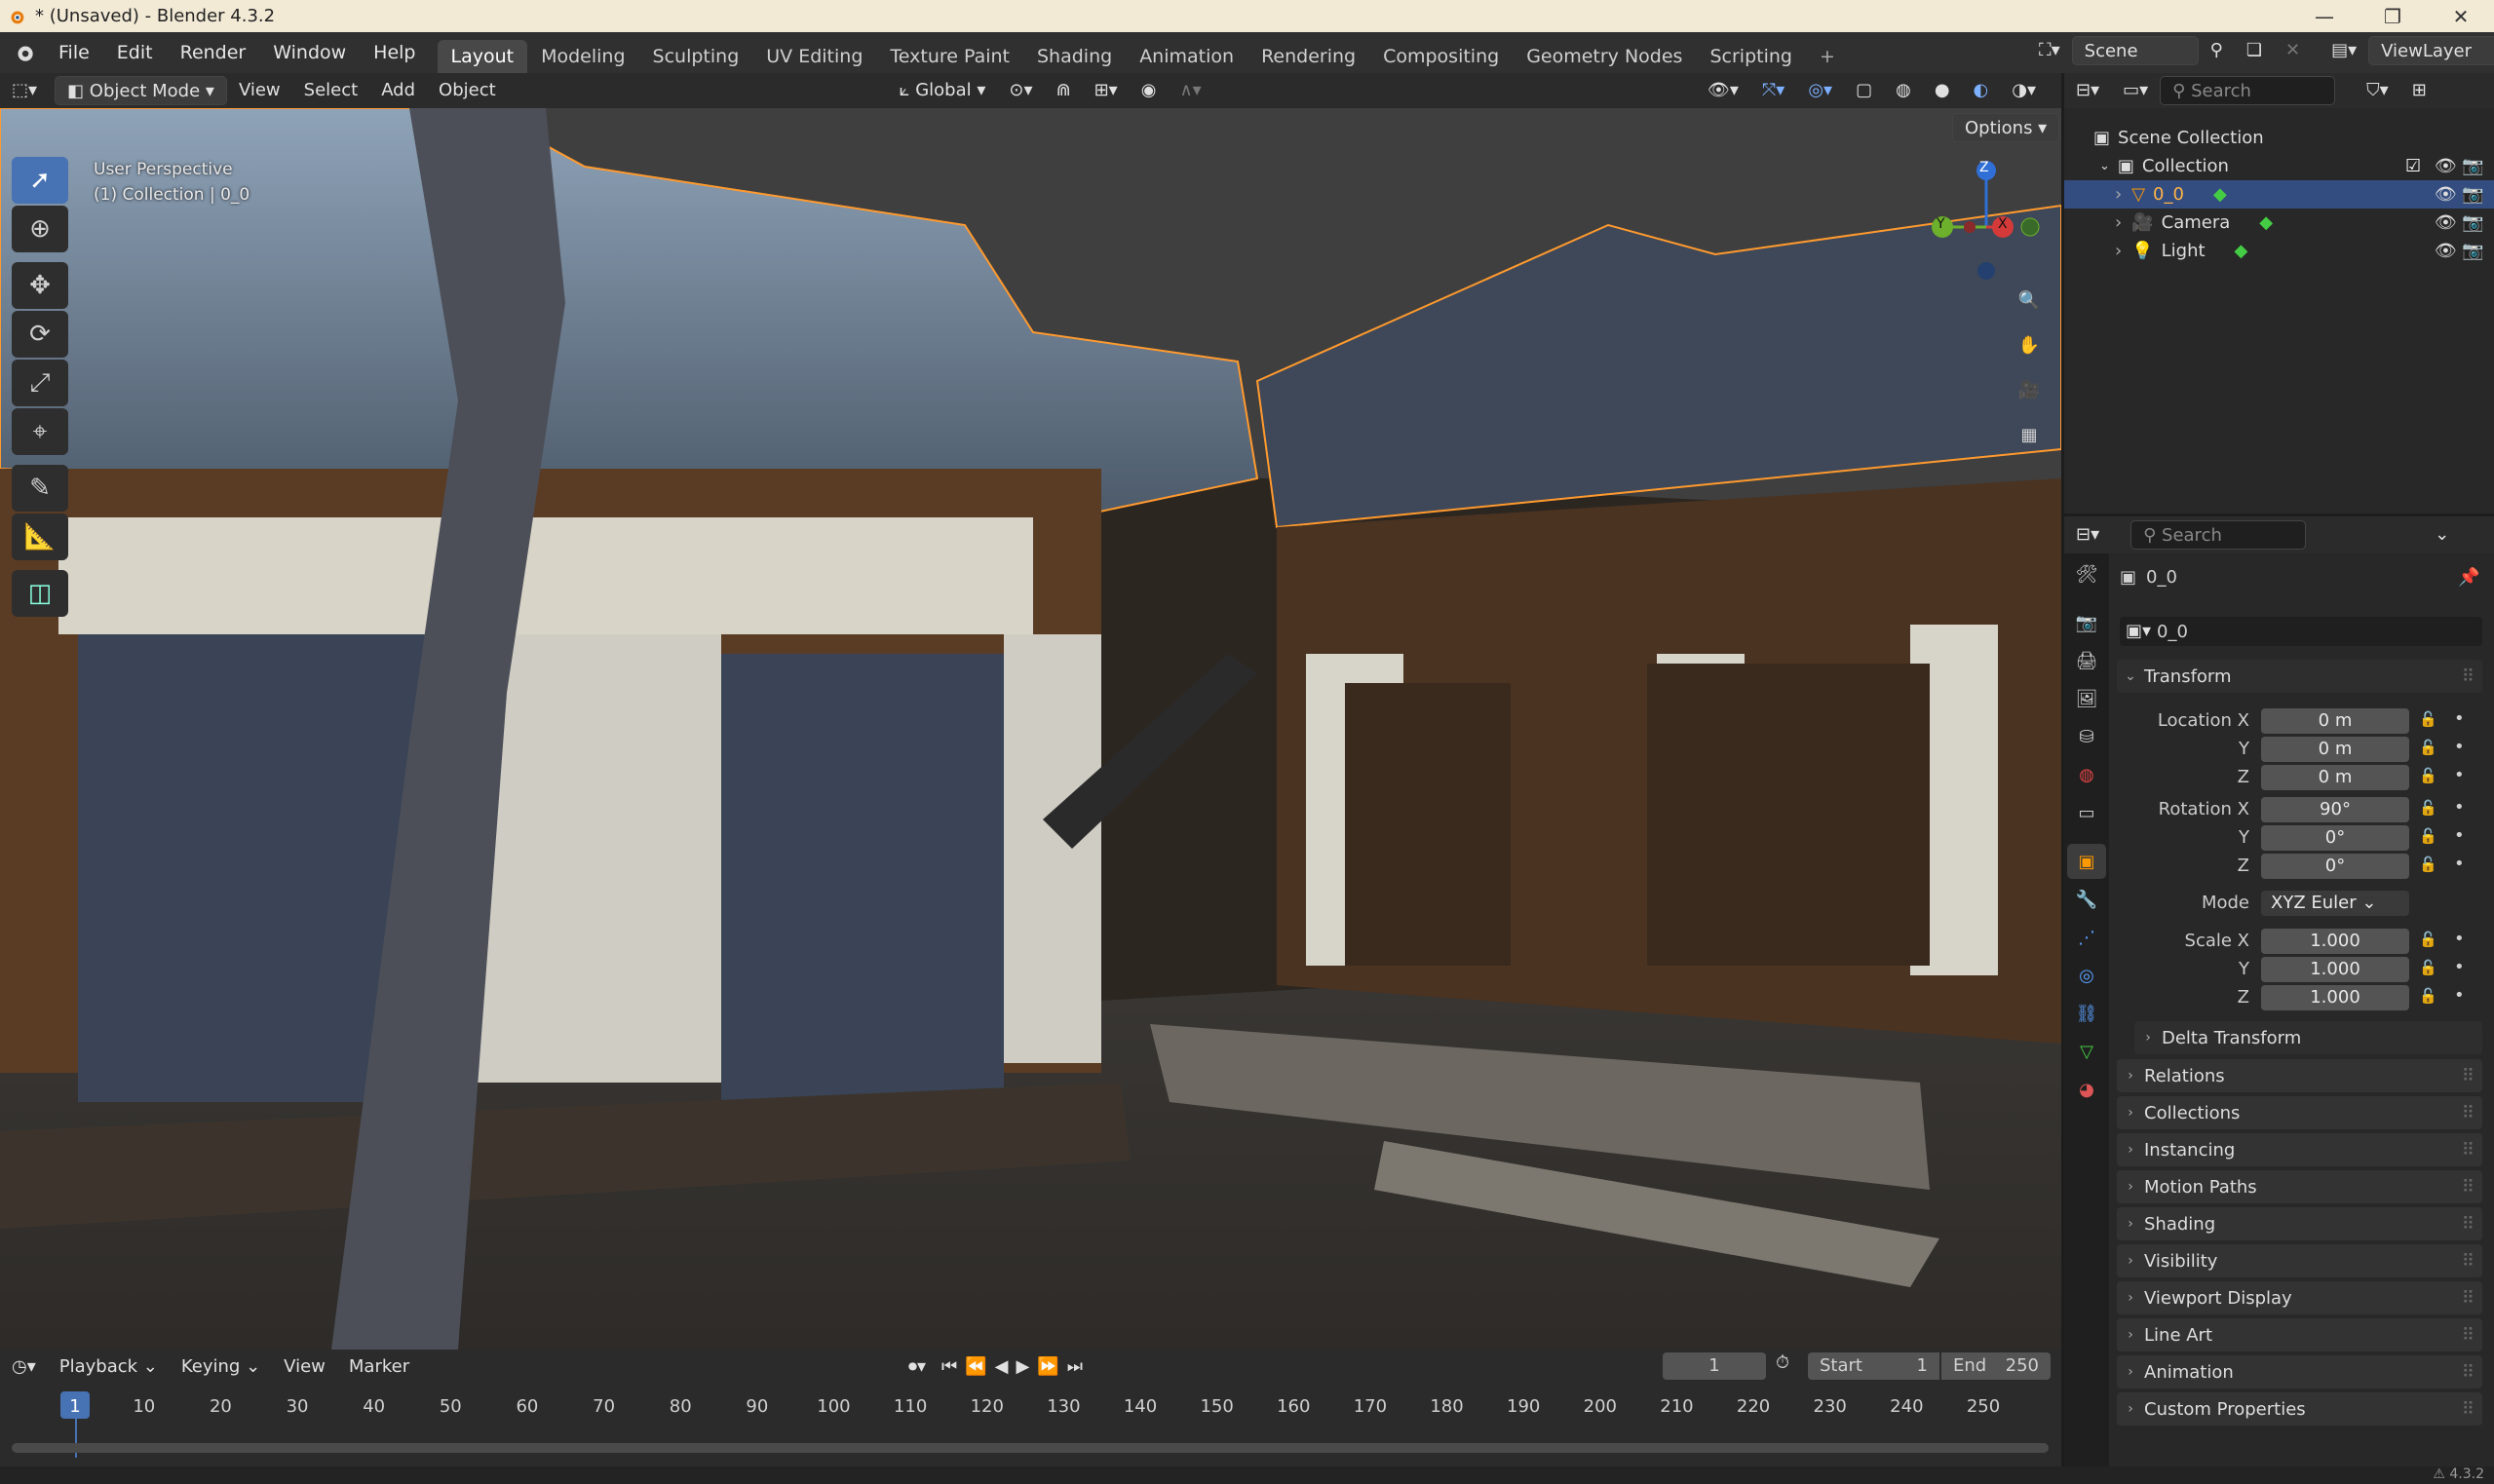 The width and height of the screenshot is (2494, 1484). What do you see at coordinates (40, 593) in the screenshot?
I see `add-cube-tool: ◫` at bounding box center [40, 593].